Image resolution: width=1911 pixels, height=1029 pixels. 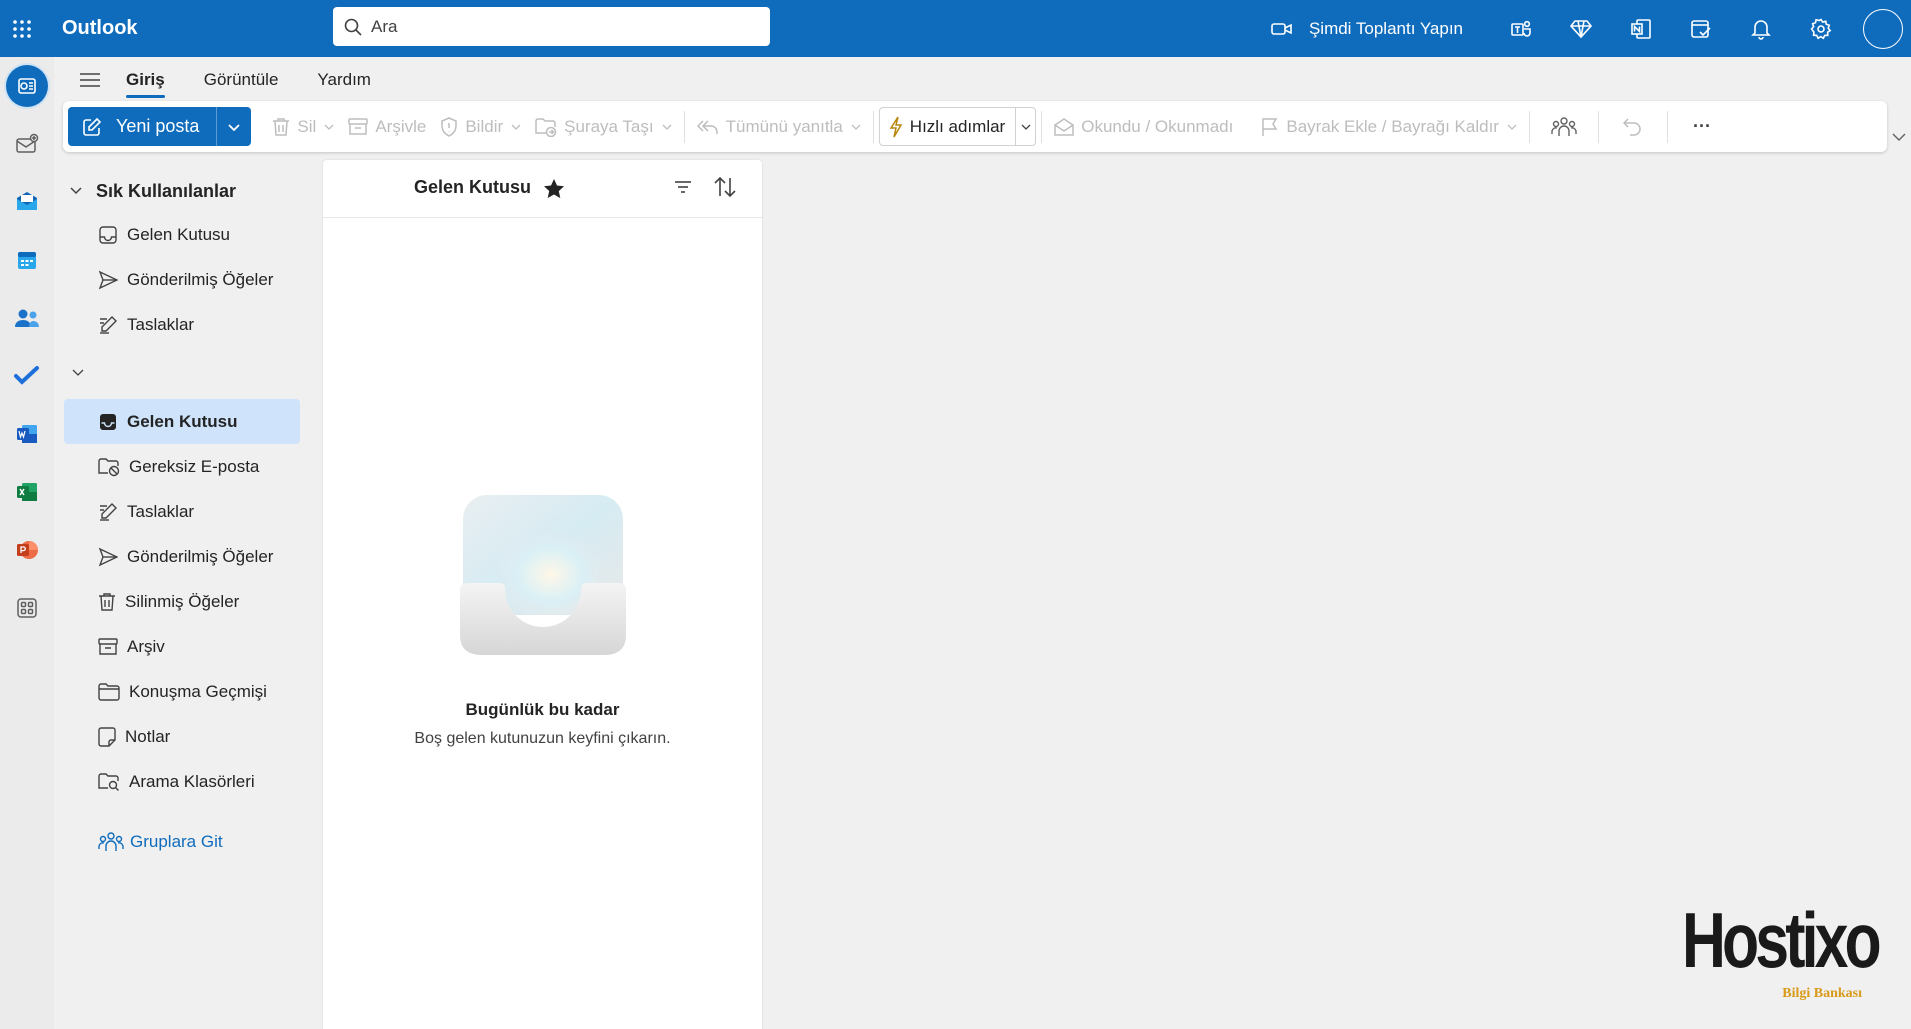 I want to click on folder-item-drafts: Taslaklar, so click(x=182, y=511).